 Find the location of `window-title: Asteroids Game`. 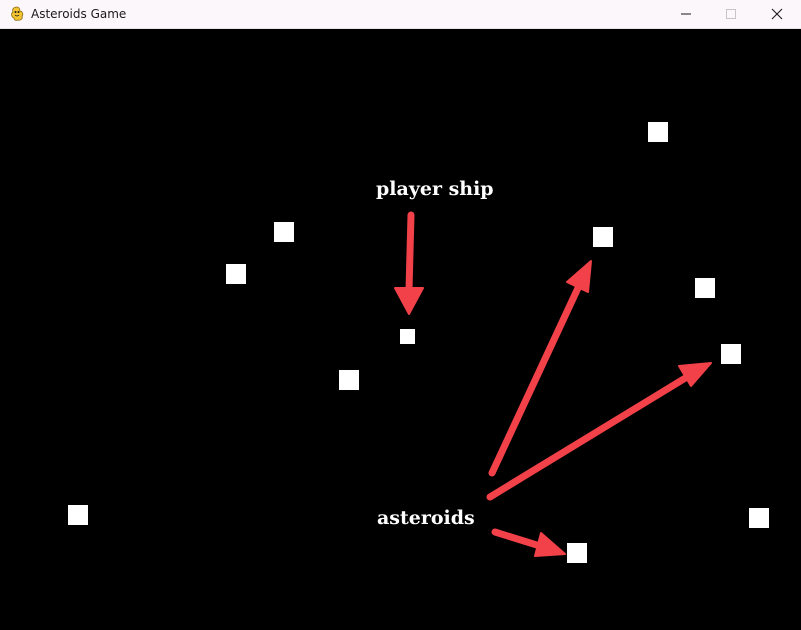

window-title: Asteroids Game is located at coordinates (79, 14).